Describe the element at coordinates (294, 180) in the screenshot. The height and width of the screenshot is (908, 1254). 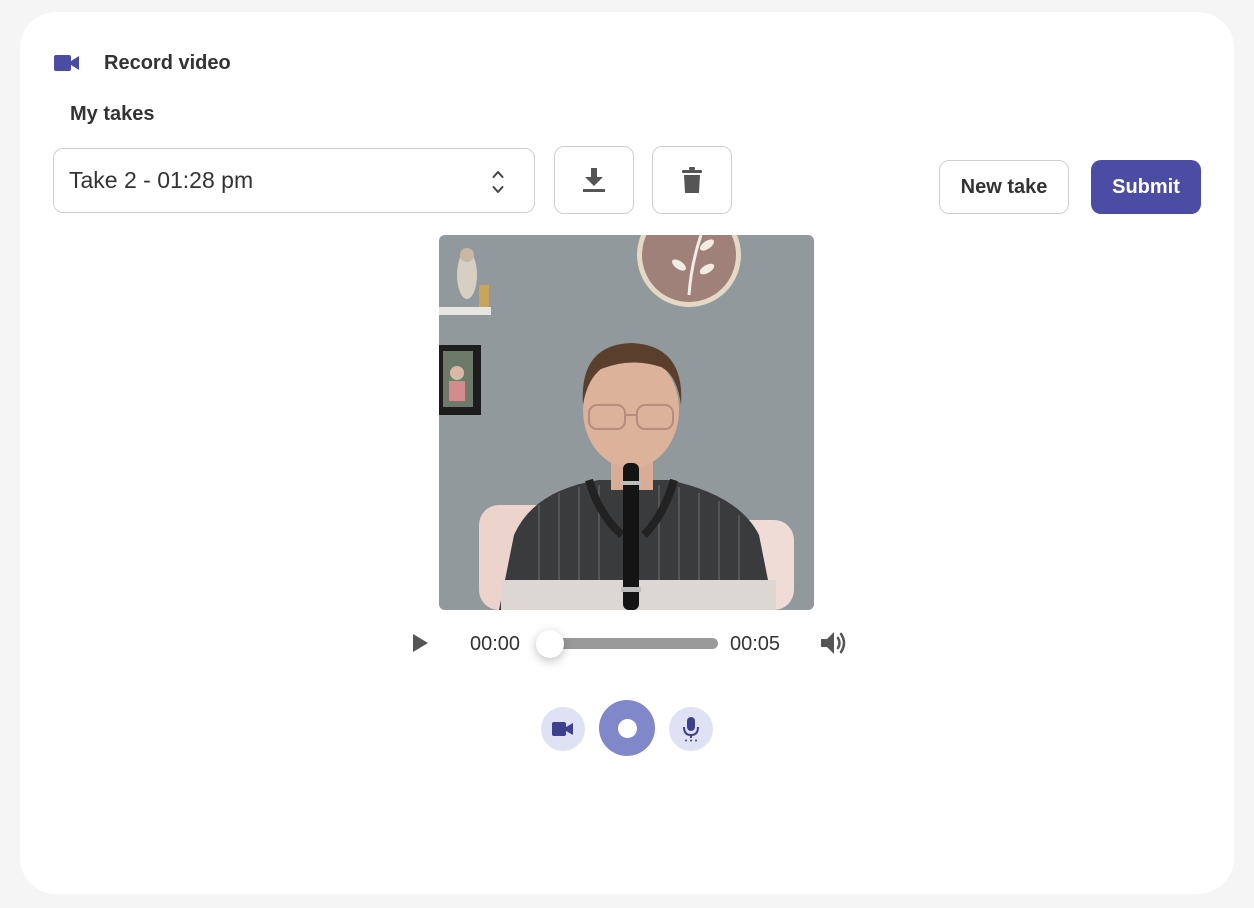
I see `take-select: Take 2 - 01:28 pm` at that location.